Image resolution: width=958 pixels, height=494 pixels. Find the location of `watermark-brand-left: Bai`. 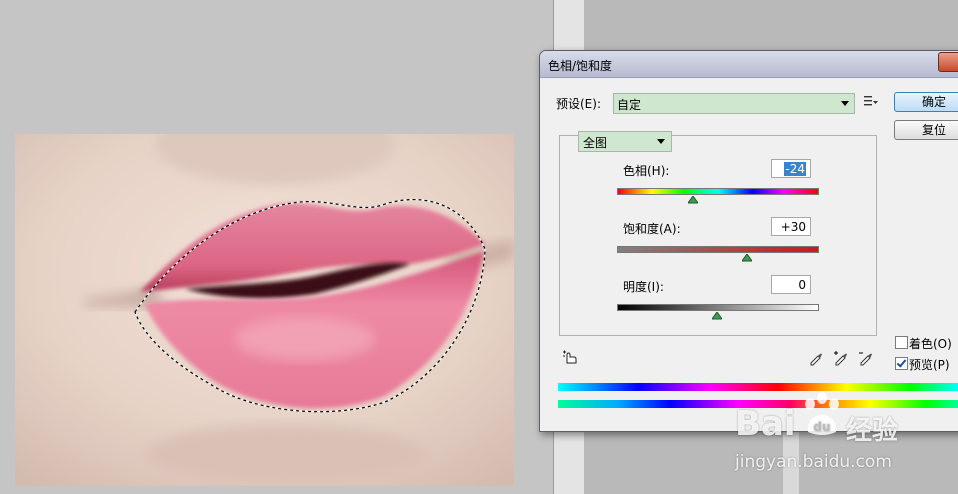

watermark-brand-left: Bai is located at coordinates (765, 424).